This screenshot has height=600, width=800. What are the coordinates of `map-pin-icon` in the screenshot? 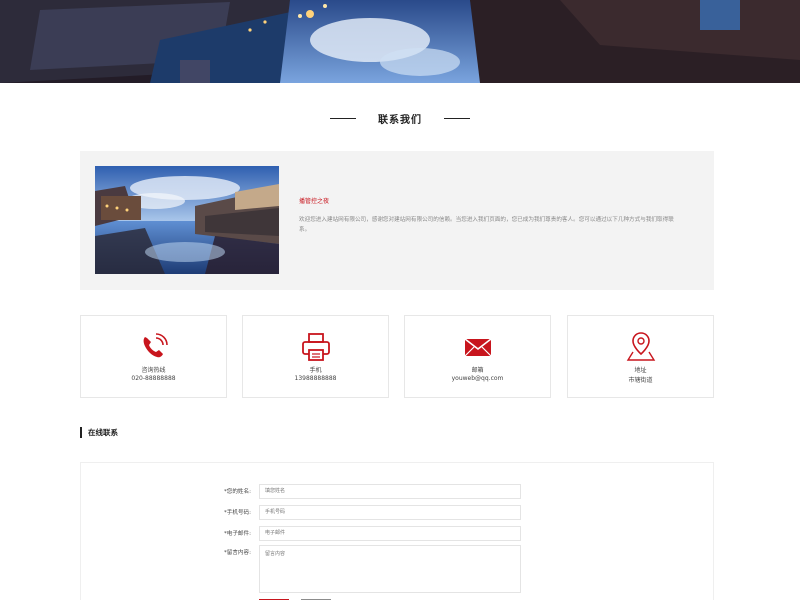 It's located at (640, 346).